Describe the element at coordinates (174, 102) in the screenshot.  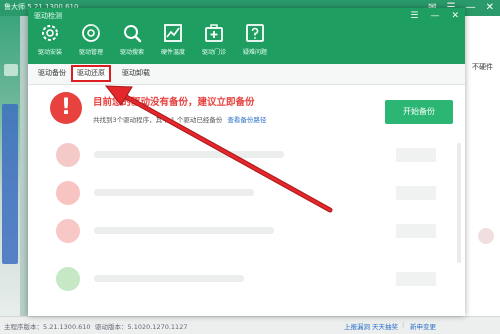
I see `warning-title: 目前您的驱动没有备份，建议立即备份` at that location.